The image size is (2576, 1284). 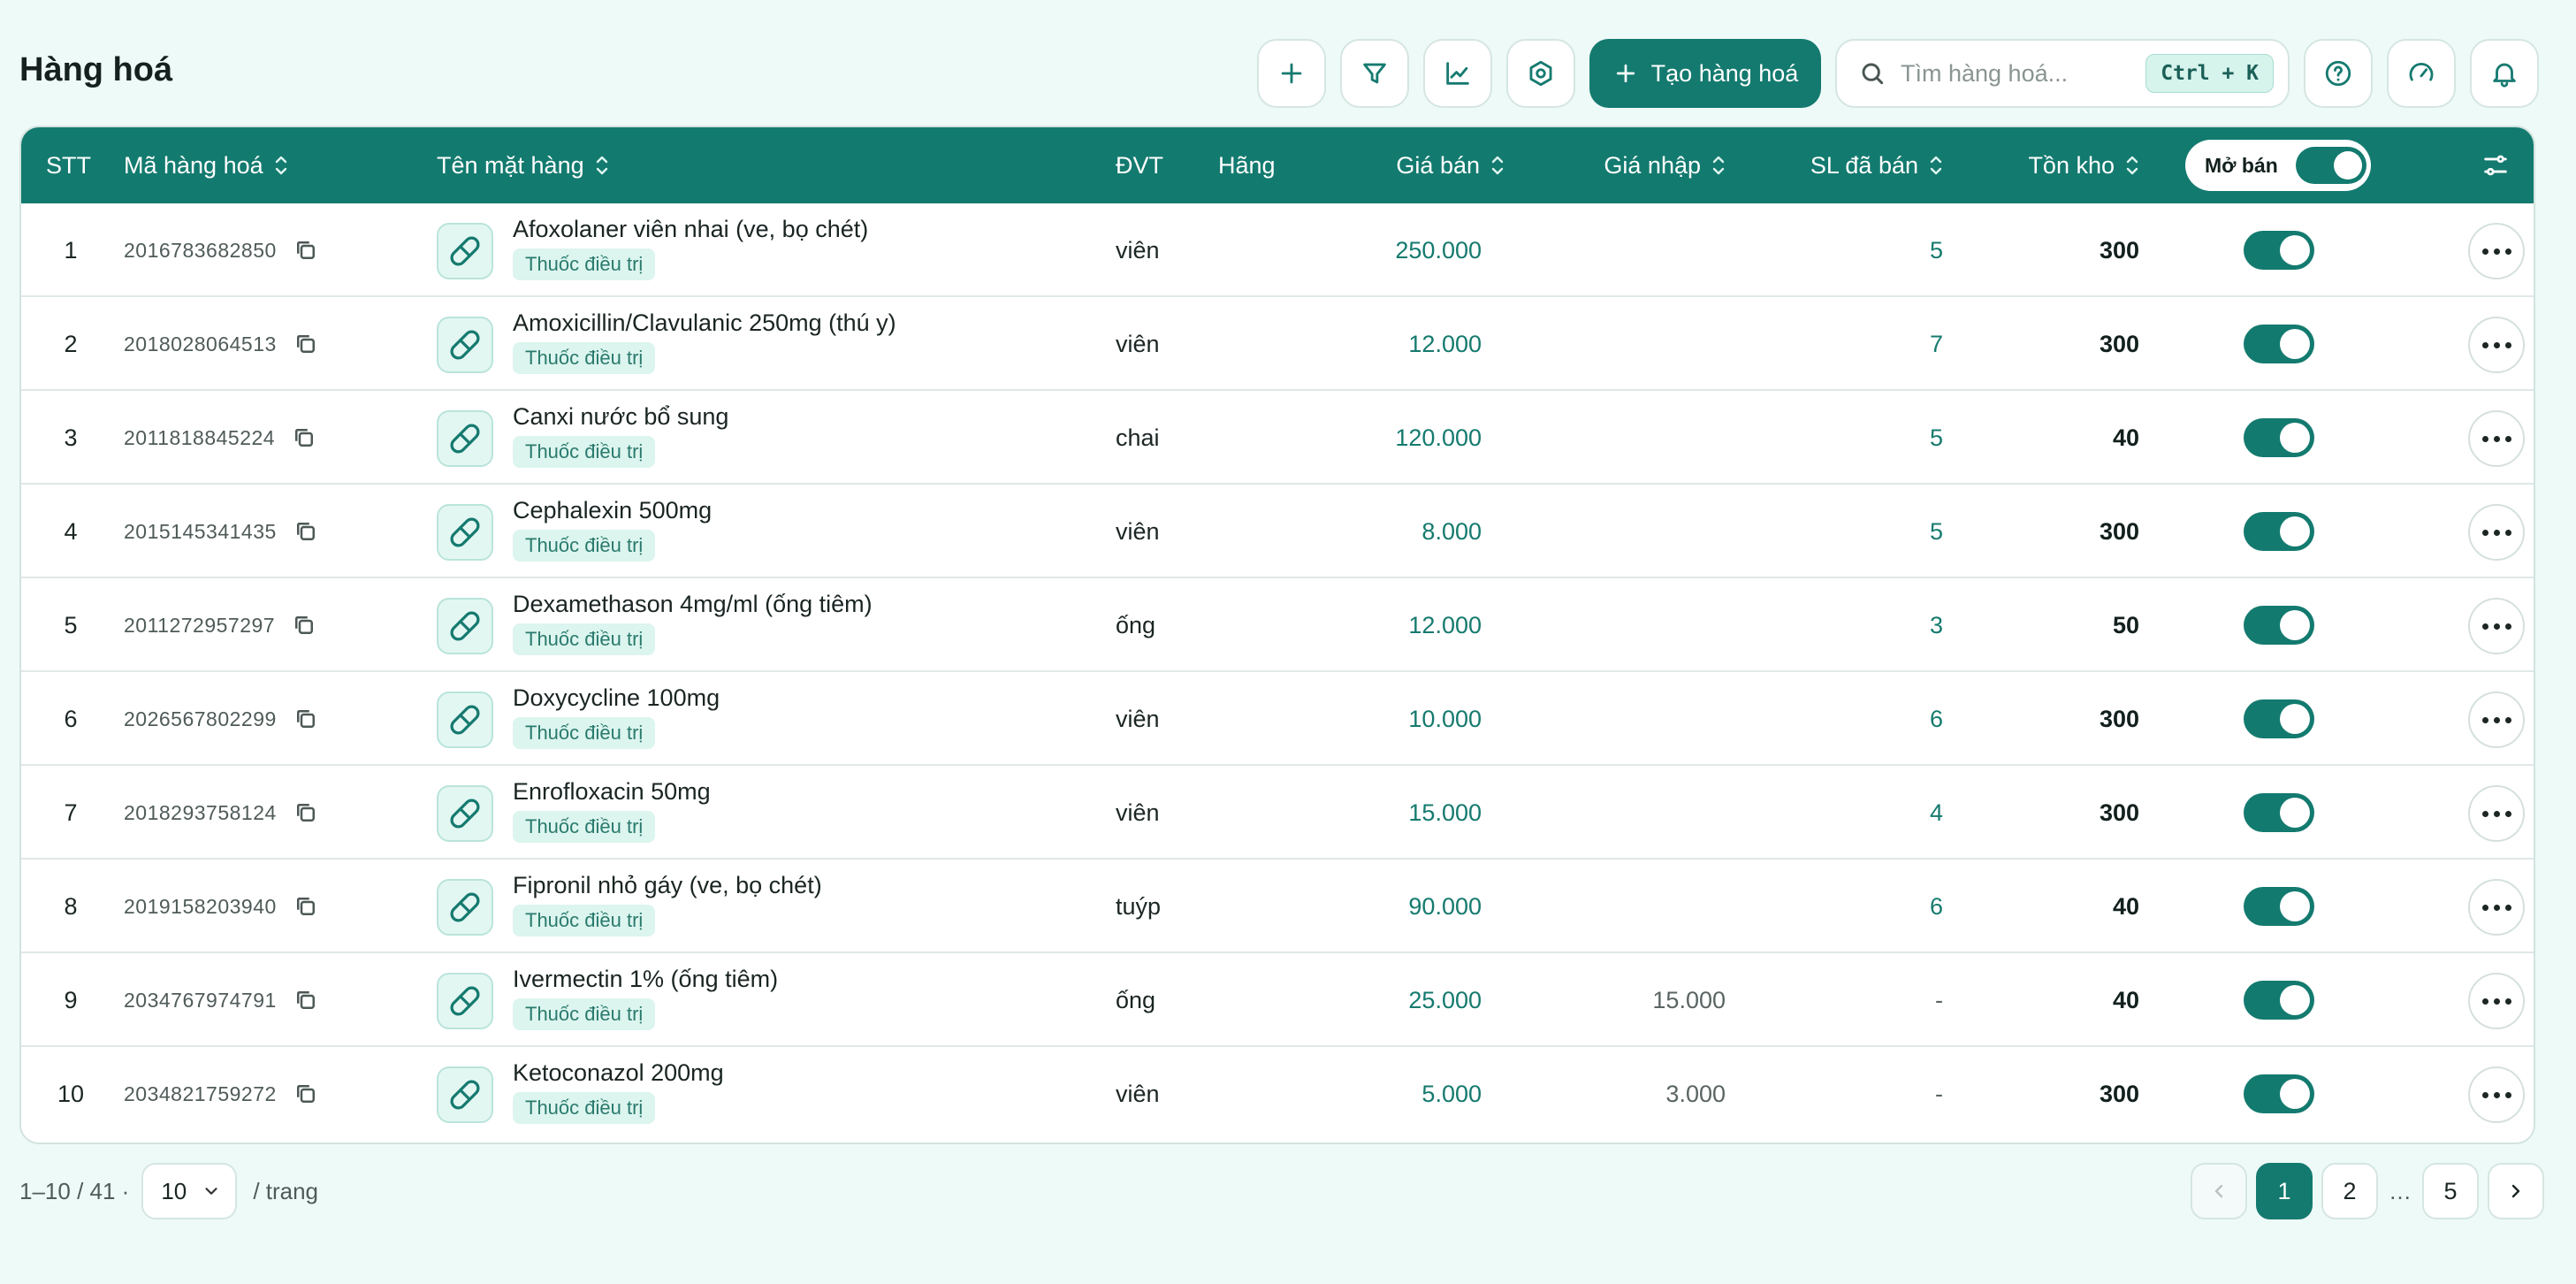 I want to click on item-name: Dexamethason 4mg/ml (ống tiêm), so click(x=693, y=605).